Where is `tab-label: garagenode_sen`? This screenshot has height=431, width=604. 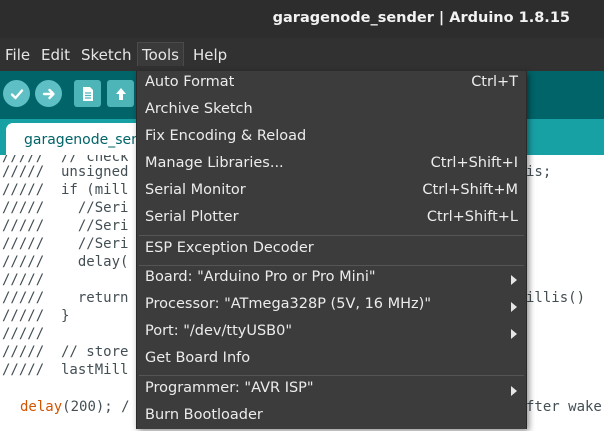
tab-label: garagenode_sen is located at coordinates (82, 140).